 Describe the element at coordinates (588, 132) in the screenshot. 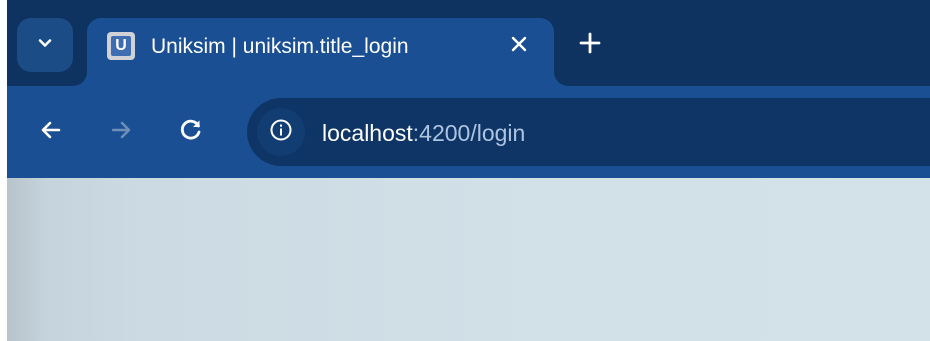

I see `address-bar: localhost:4200/login` at that location.